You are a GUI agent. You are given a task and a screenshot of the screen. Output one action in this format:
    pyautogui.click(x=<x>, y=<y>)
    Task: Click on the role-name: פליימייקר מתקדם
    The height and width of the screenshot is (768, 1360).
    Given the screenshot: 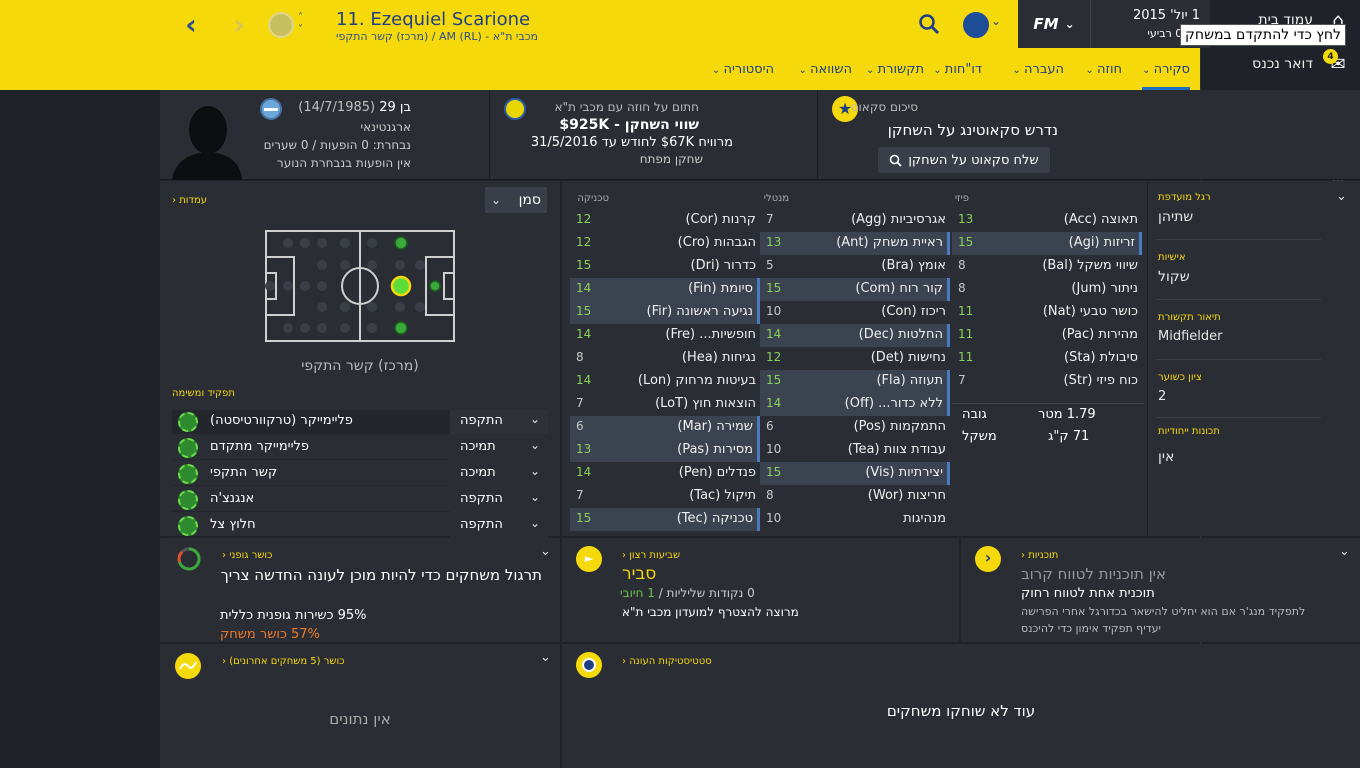 What is the action you would take?
    pyautogui.click(x=259, y=446)
    